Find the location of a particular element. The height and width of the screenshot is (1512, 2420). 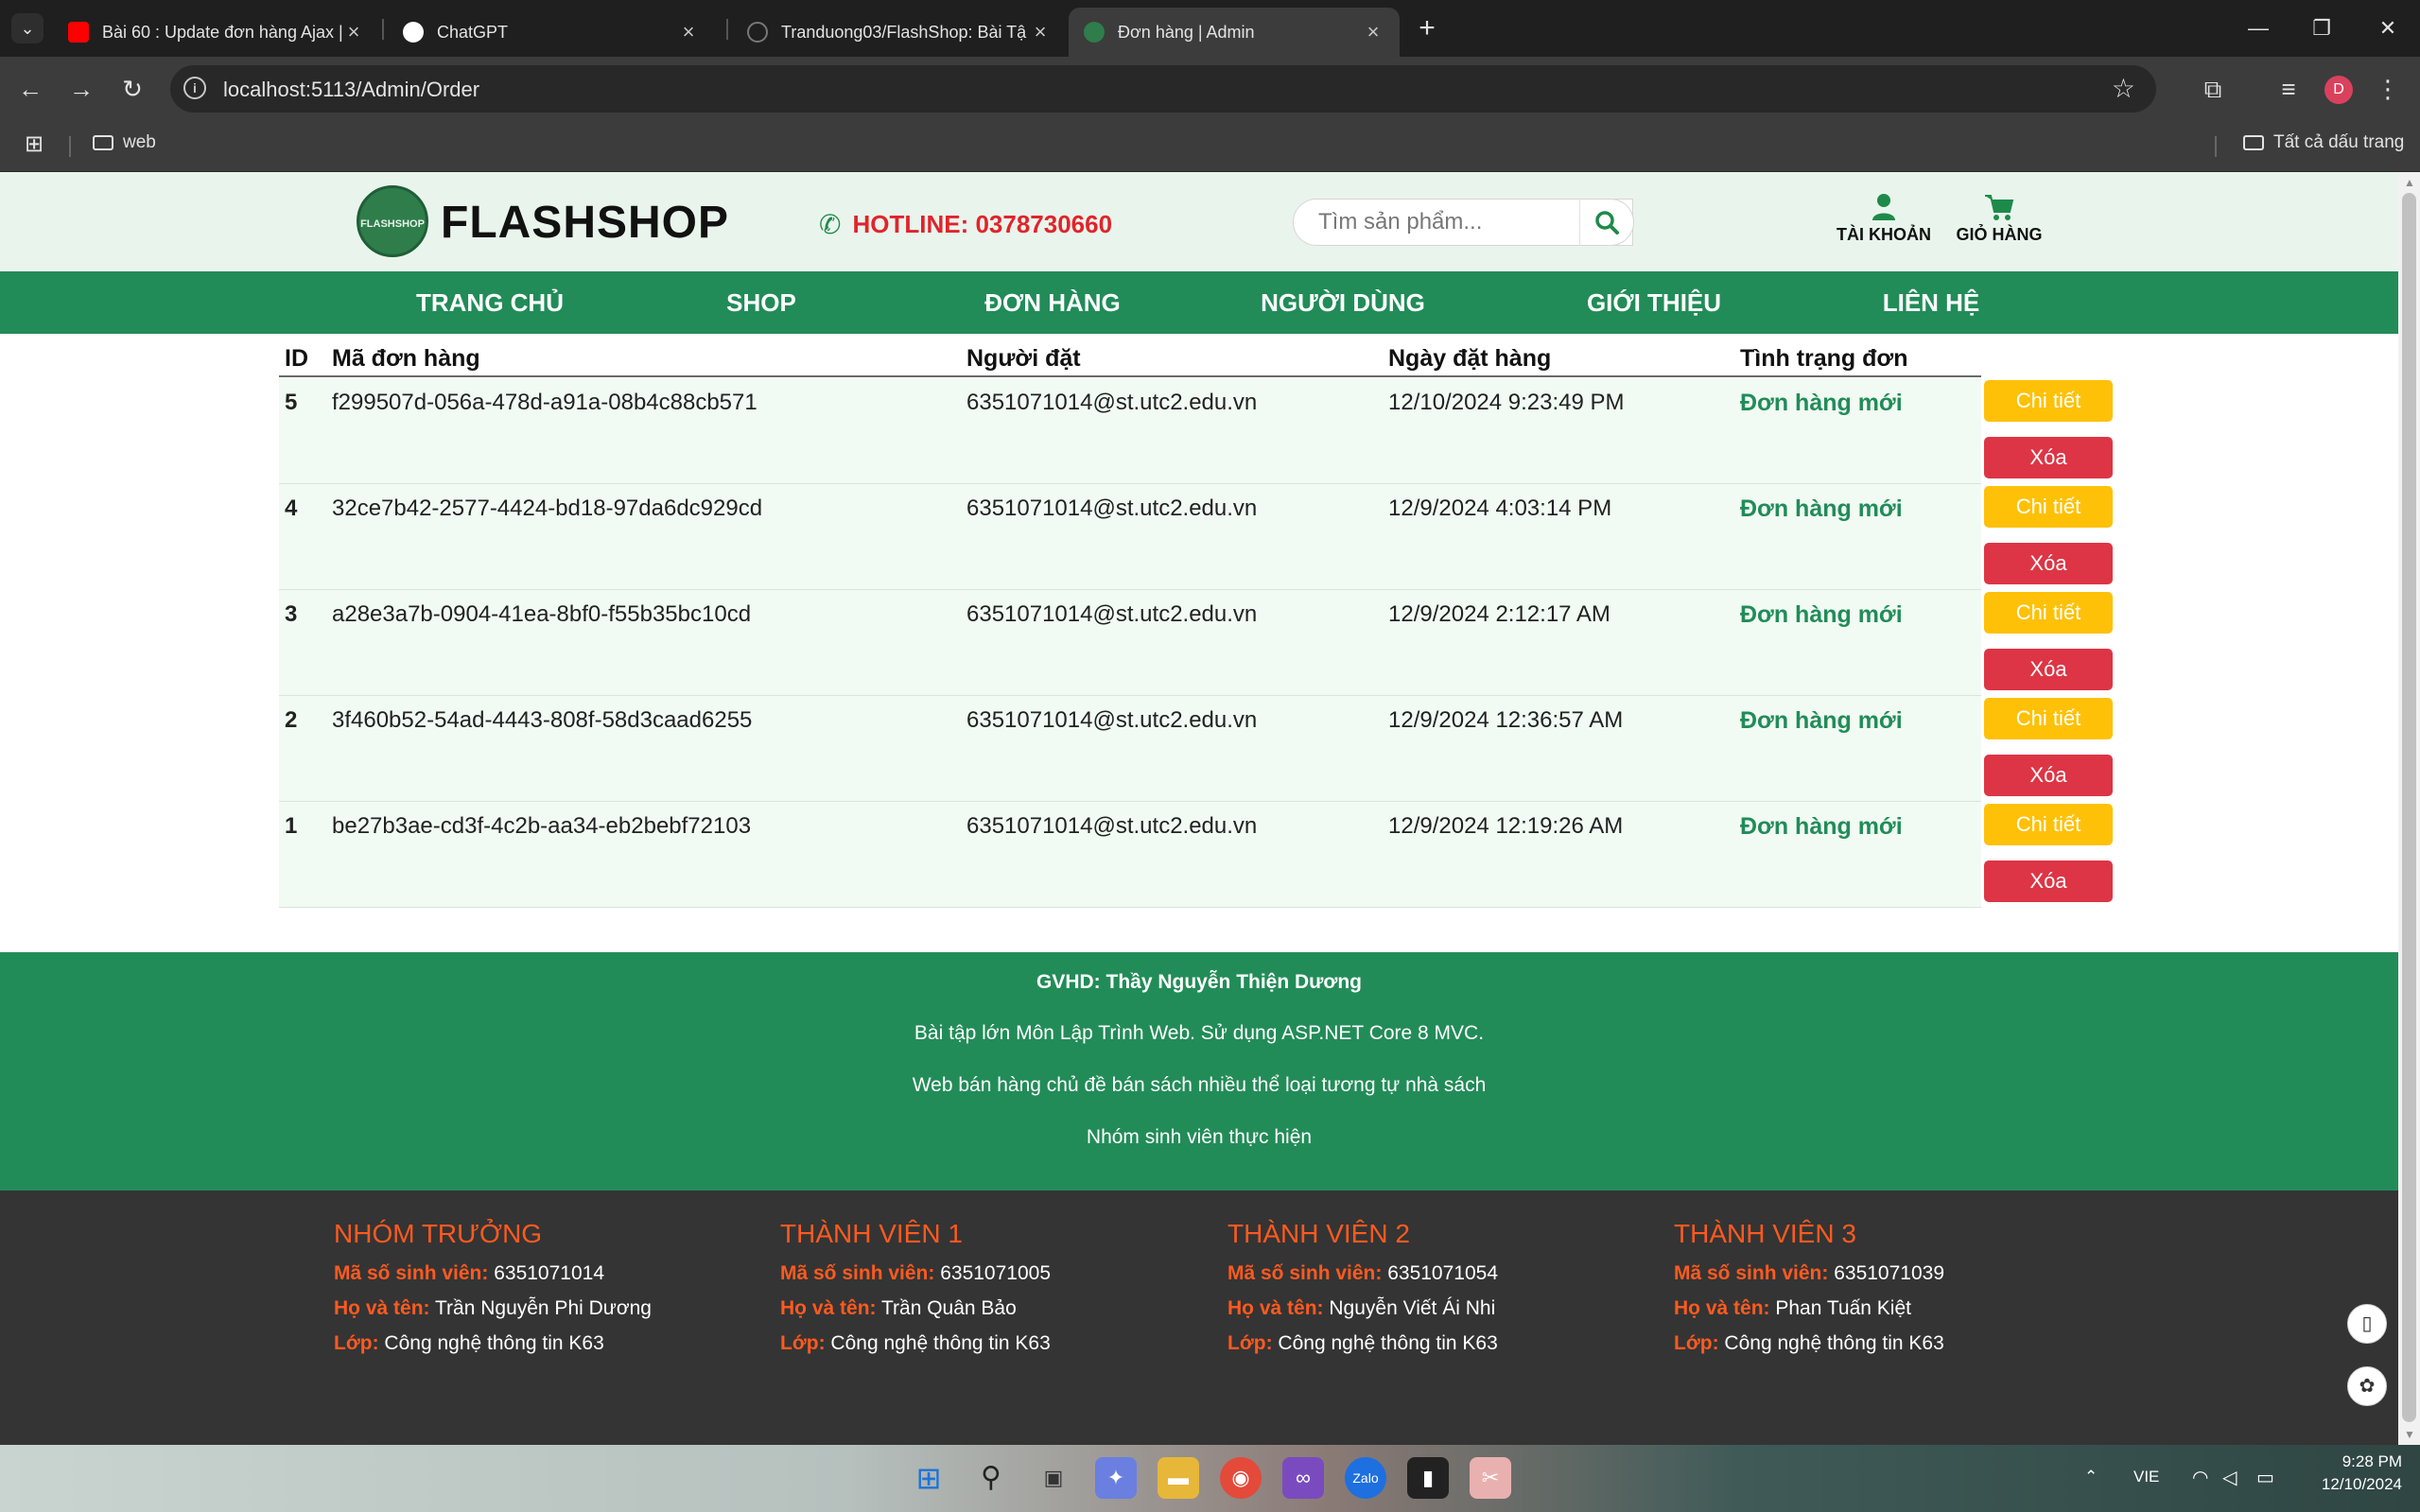

battery-icon: ▭ is located at coordinates (2265, 1477).